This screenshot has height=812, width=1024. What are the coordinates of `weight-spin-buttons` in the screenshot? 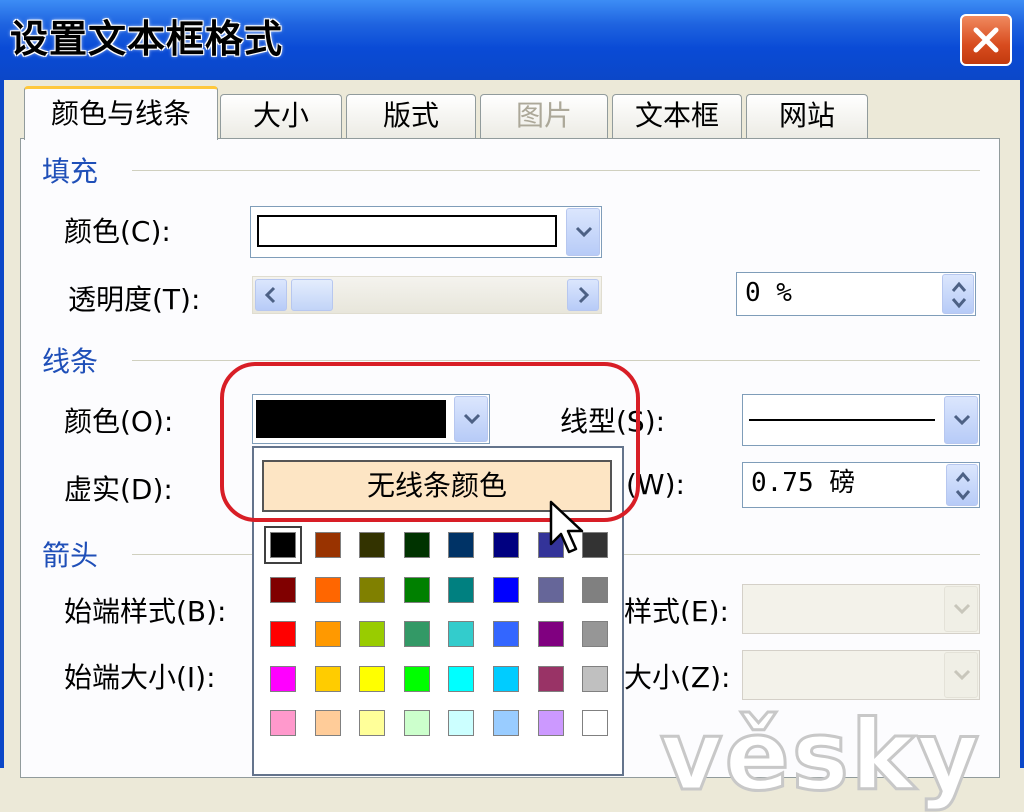 It's located at (962, 485).